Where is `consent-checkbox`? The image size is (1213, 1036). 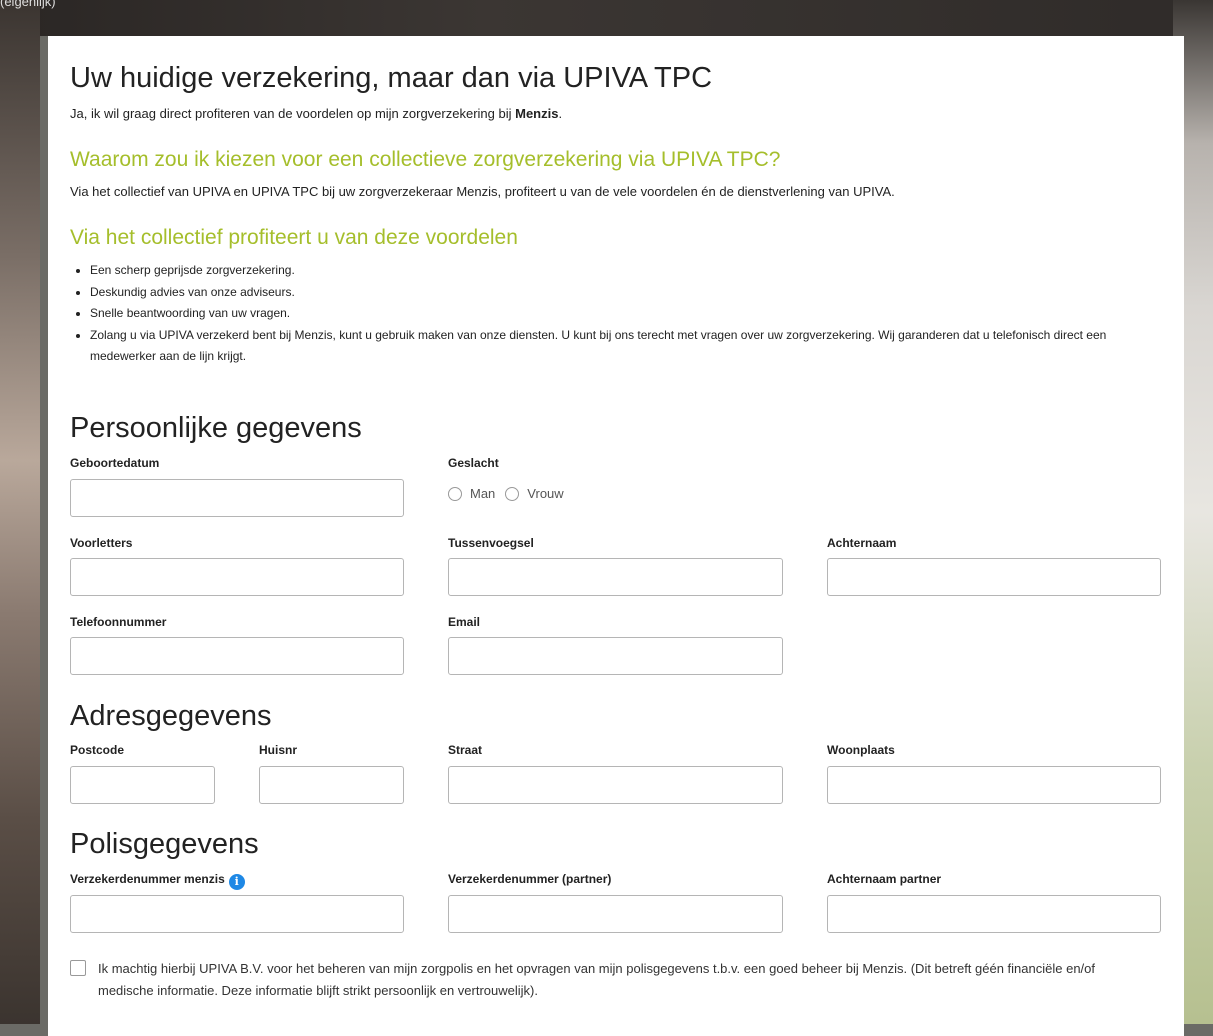 consent-checkbox is located at coordinates (78, 968).